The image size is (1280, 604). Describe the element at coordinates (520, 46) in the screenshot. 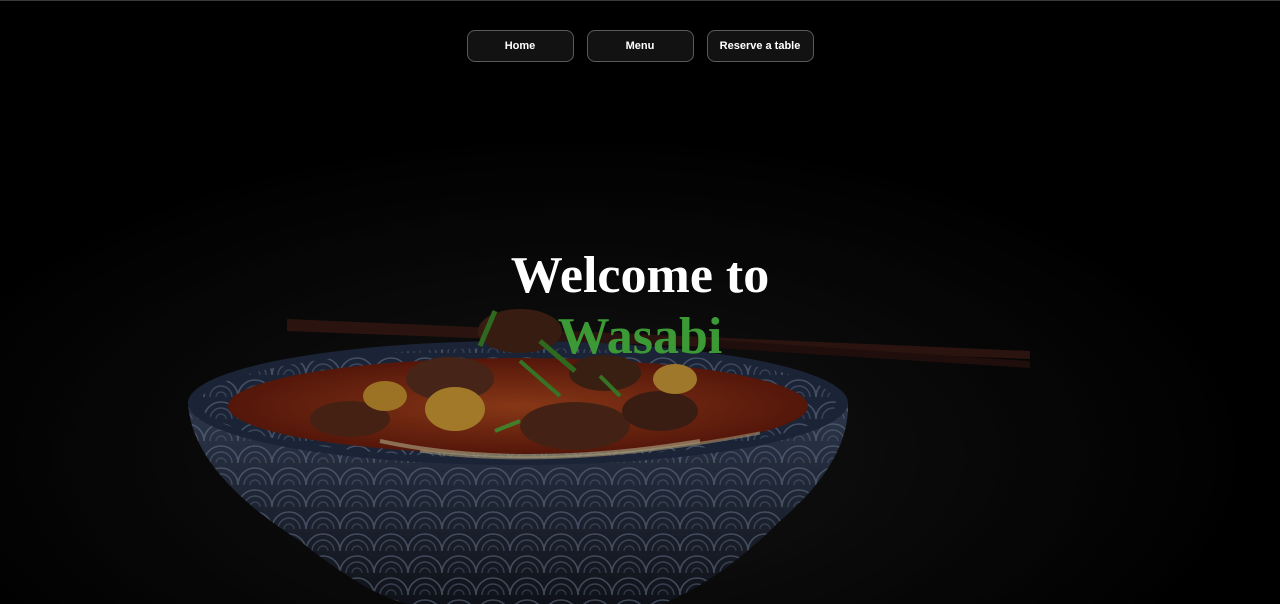

I see `nav-home-button: Home` at that location.